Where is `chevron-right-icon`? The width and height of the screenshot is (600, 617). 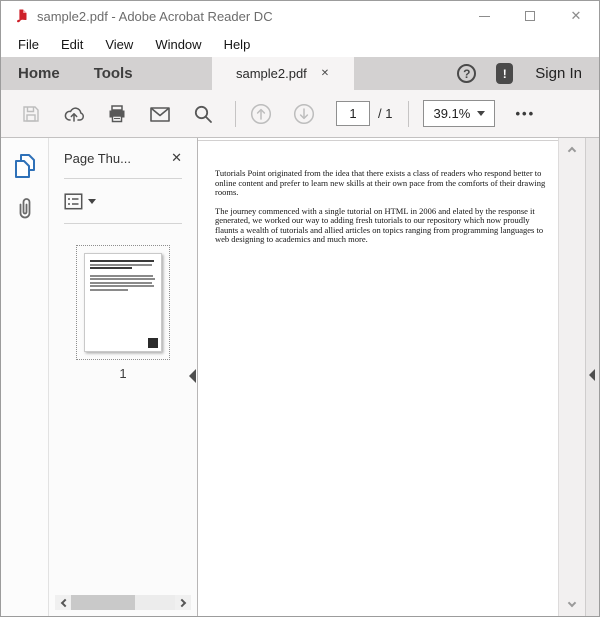 chevron-right-icon is located at coordinates (181, 602).